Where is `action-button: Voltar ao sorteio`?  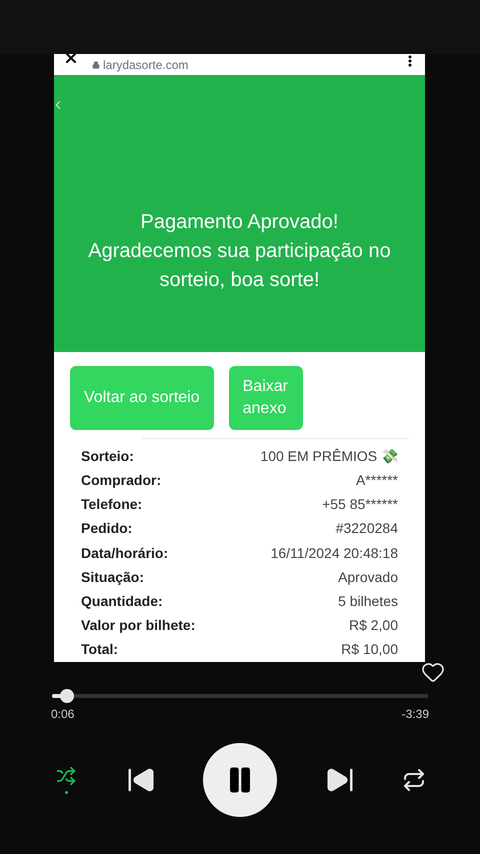
action-button: Voltar ao sorteio is located at coordinates (142, 398).